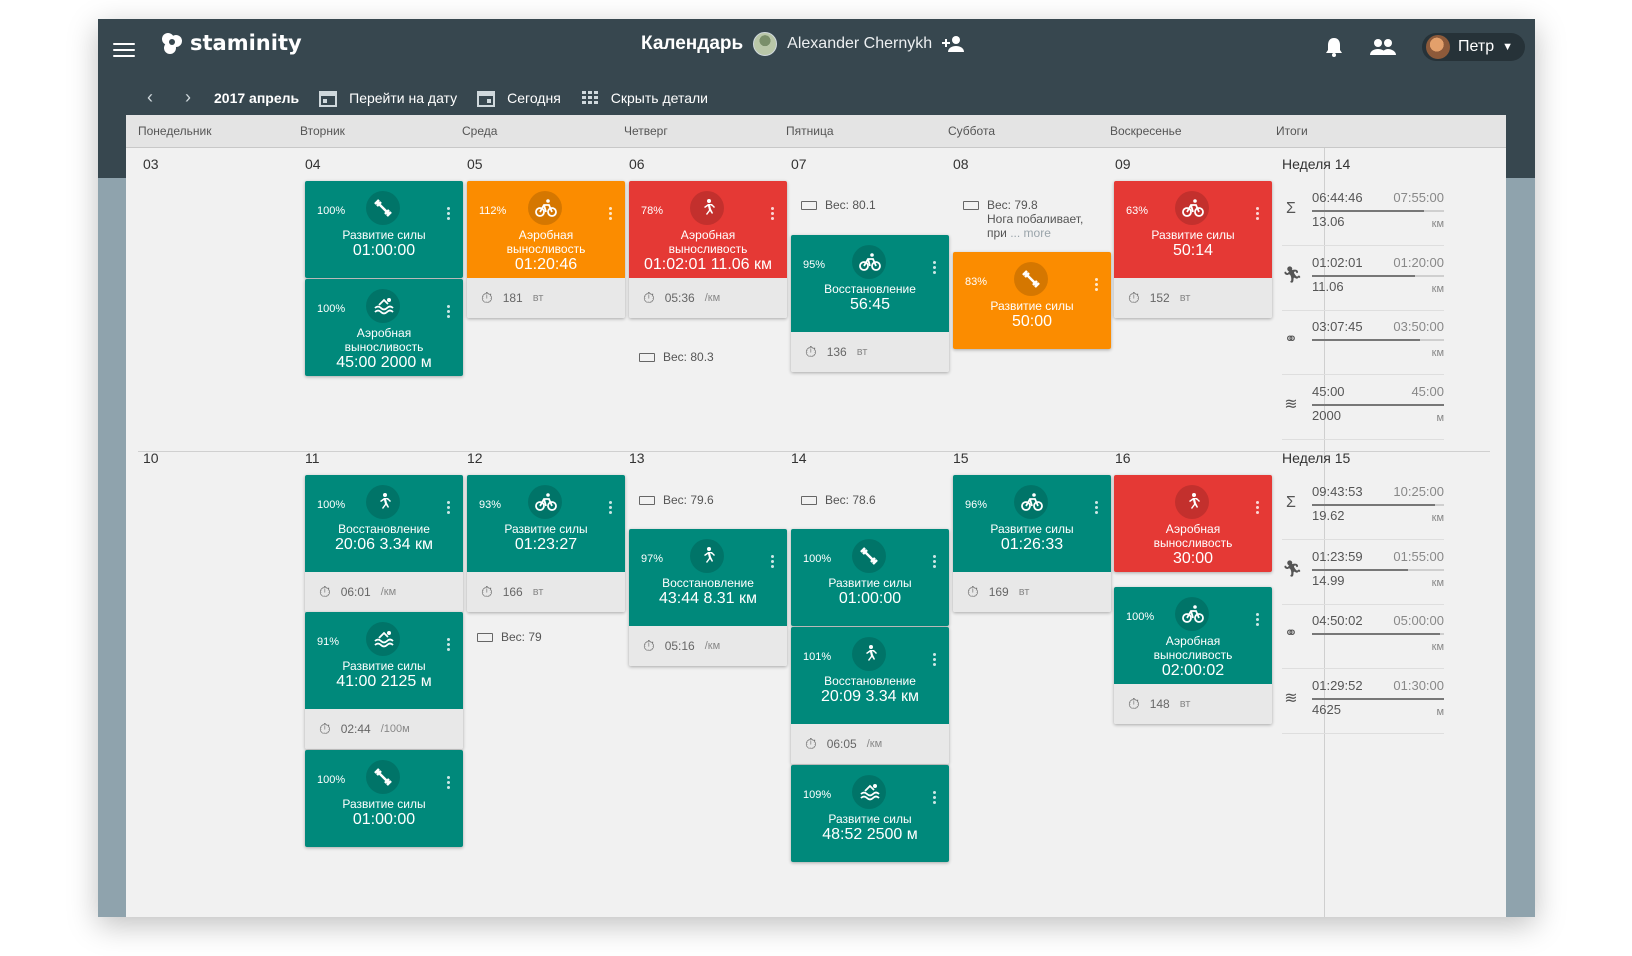  I want to click on logo: staminity, so click(230, 43).